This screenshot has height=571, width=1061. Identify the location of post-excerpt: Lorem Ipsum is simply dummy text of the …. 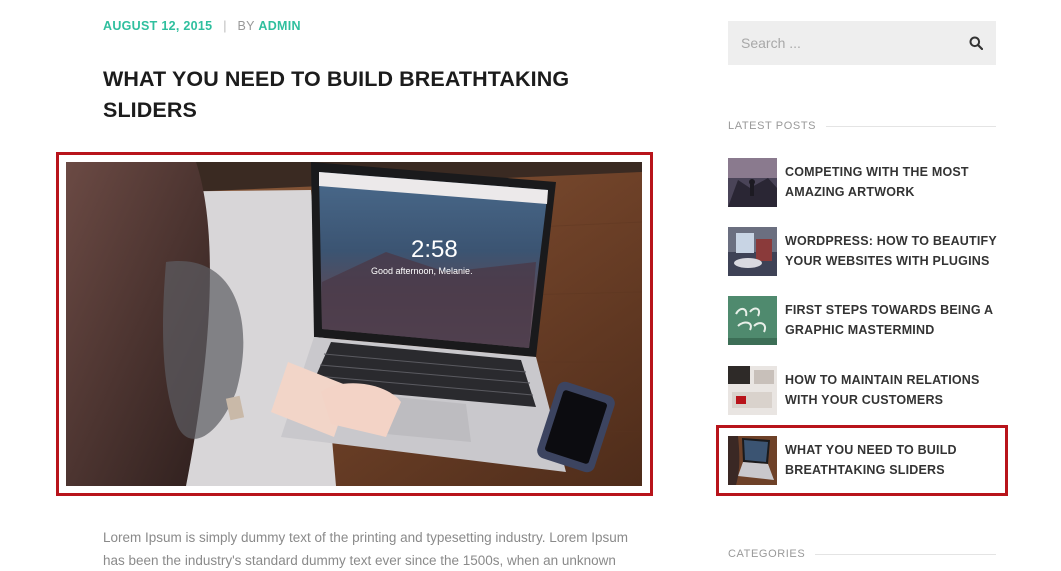
(365, 549).